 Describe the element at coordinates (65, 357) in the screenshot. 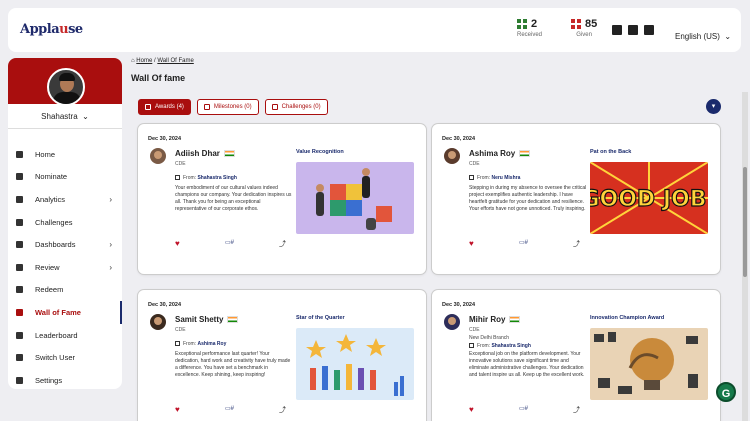

I see `sidebar-item-switch-user: Switch User` at that location.